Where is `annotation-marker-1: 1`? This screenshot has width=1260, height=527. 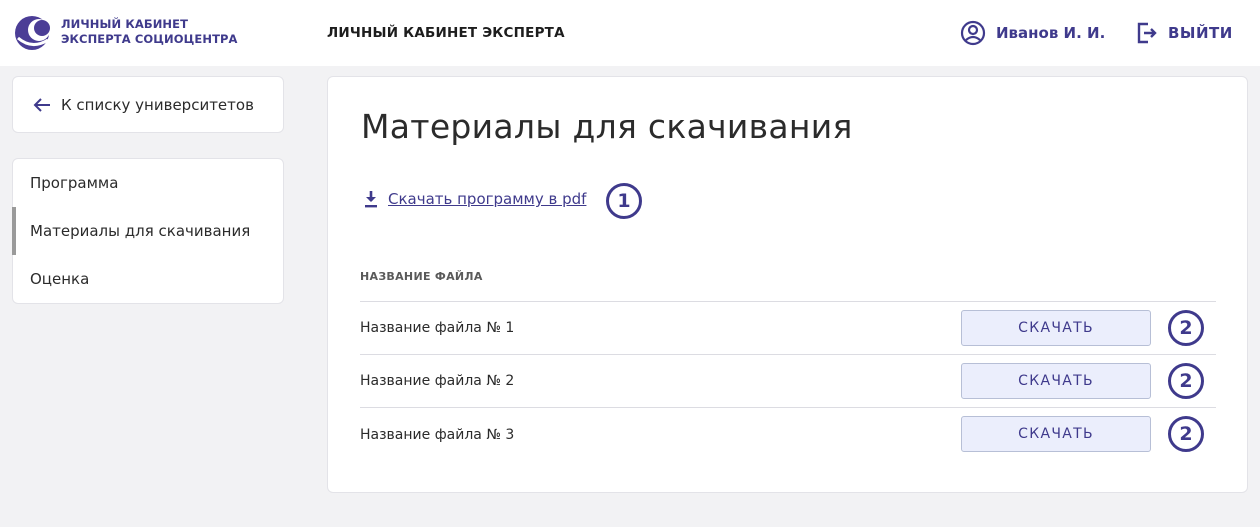
annotation-marker-1: 1 is located at coordinates (624, 201).